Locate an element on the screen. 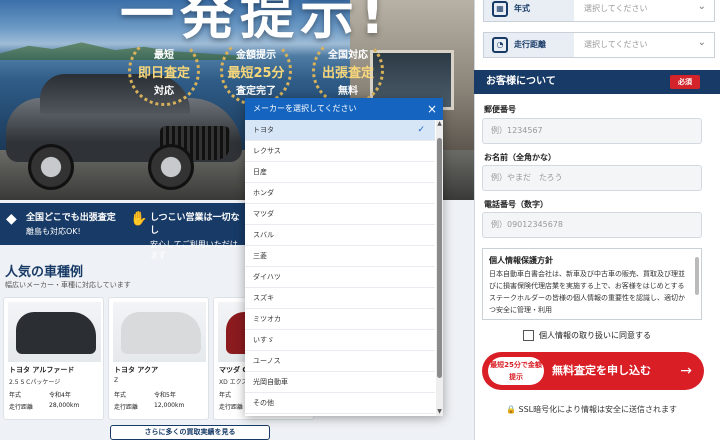  option-eunos: ユーノス is located at coordinates (340, 361).